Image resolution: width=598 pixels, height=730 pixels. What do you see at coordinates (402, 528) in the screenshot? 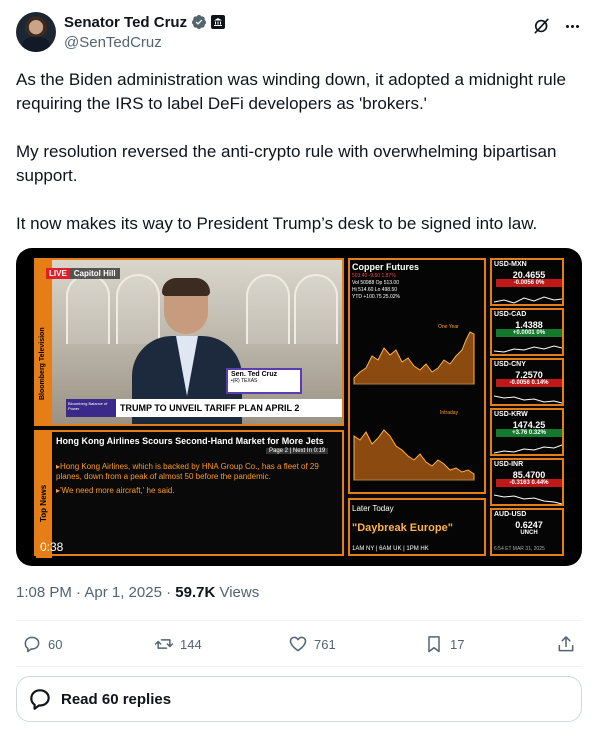
I see `later-show: "Daybreak Europe"` at bounding box center [402, 528].